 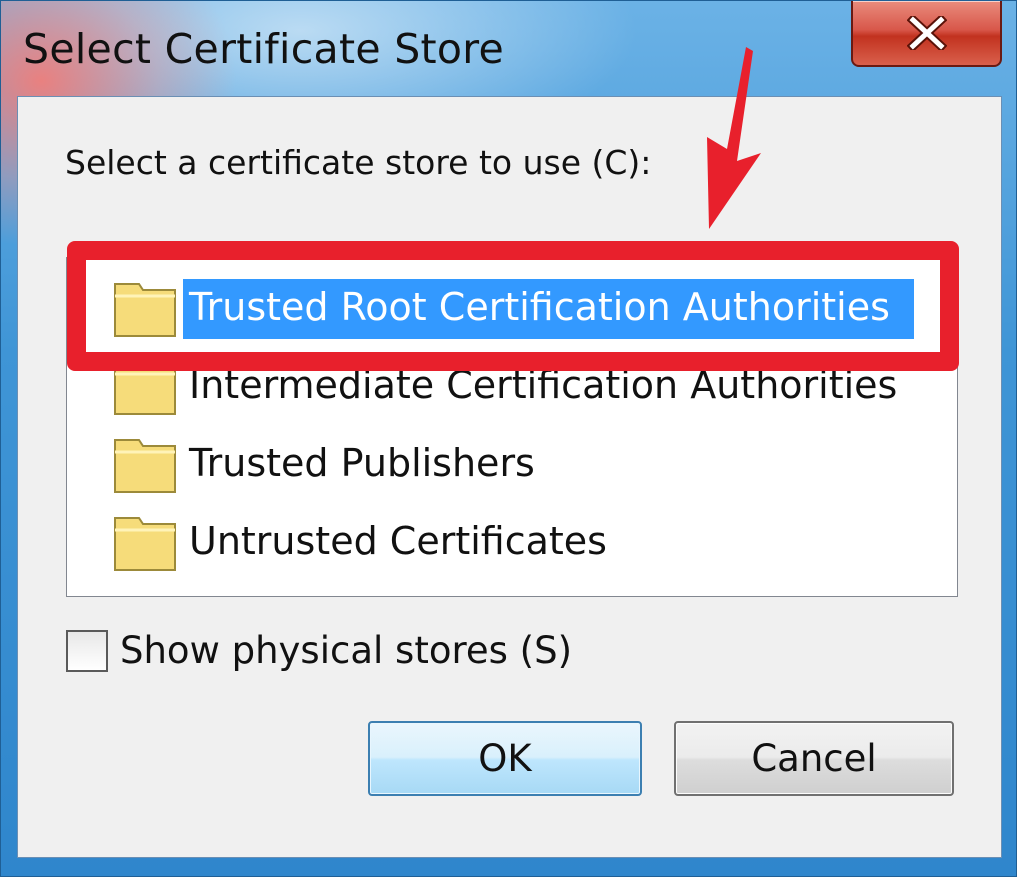 I want to click on store-prompt-label: Select a certificate store to use (C):, so click(x=358, y=162).